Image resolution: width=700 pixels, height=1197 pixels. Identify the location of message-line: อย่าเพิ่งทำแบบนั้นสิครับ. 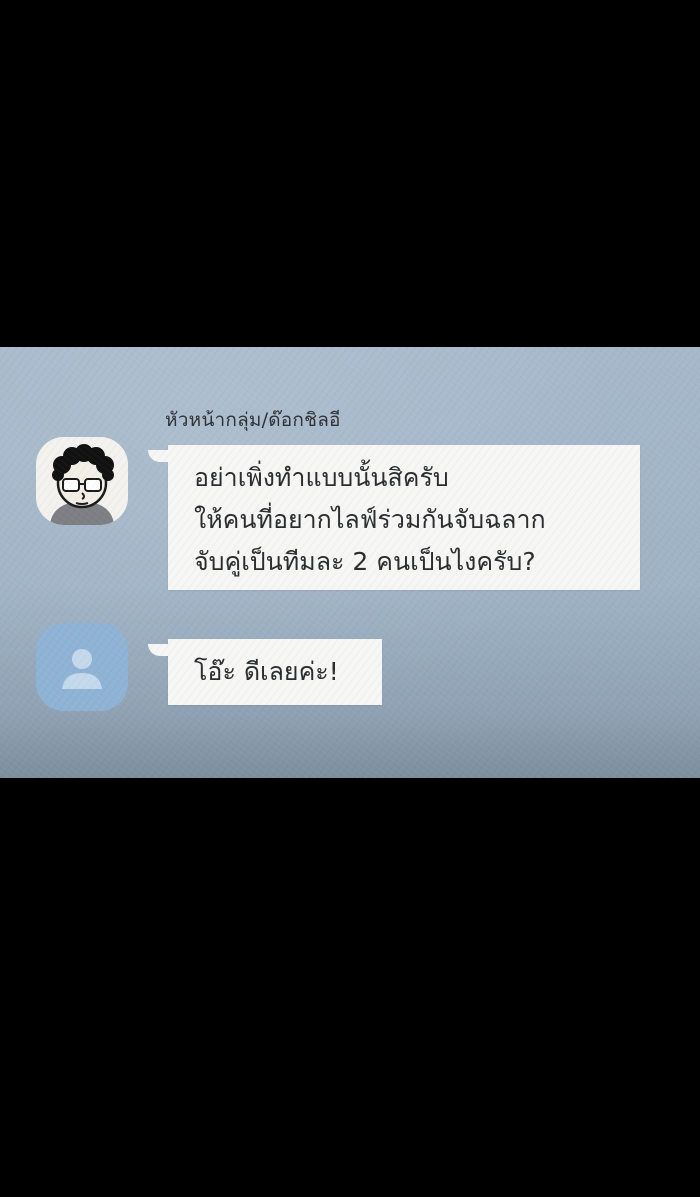
(321, 477).